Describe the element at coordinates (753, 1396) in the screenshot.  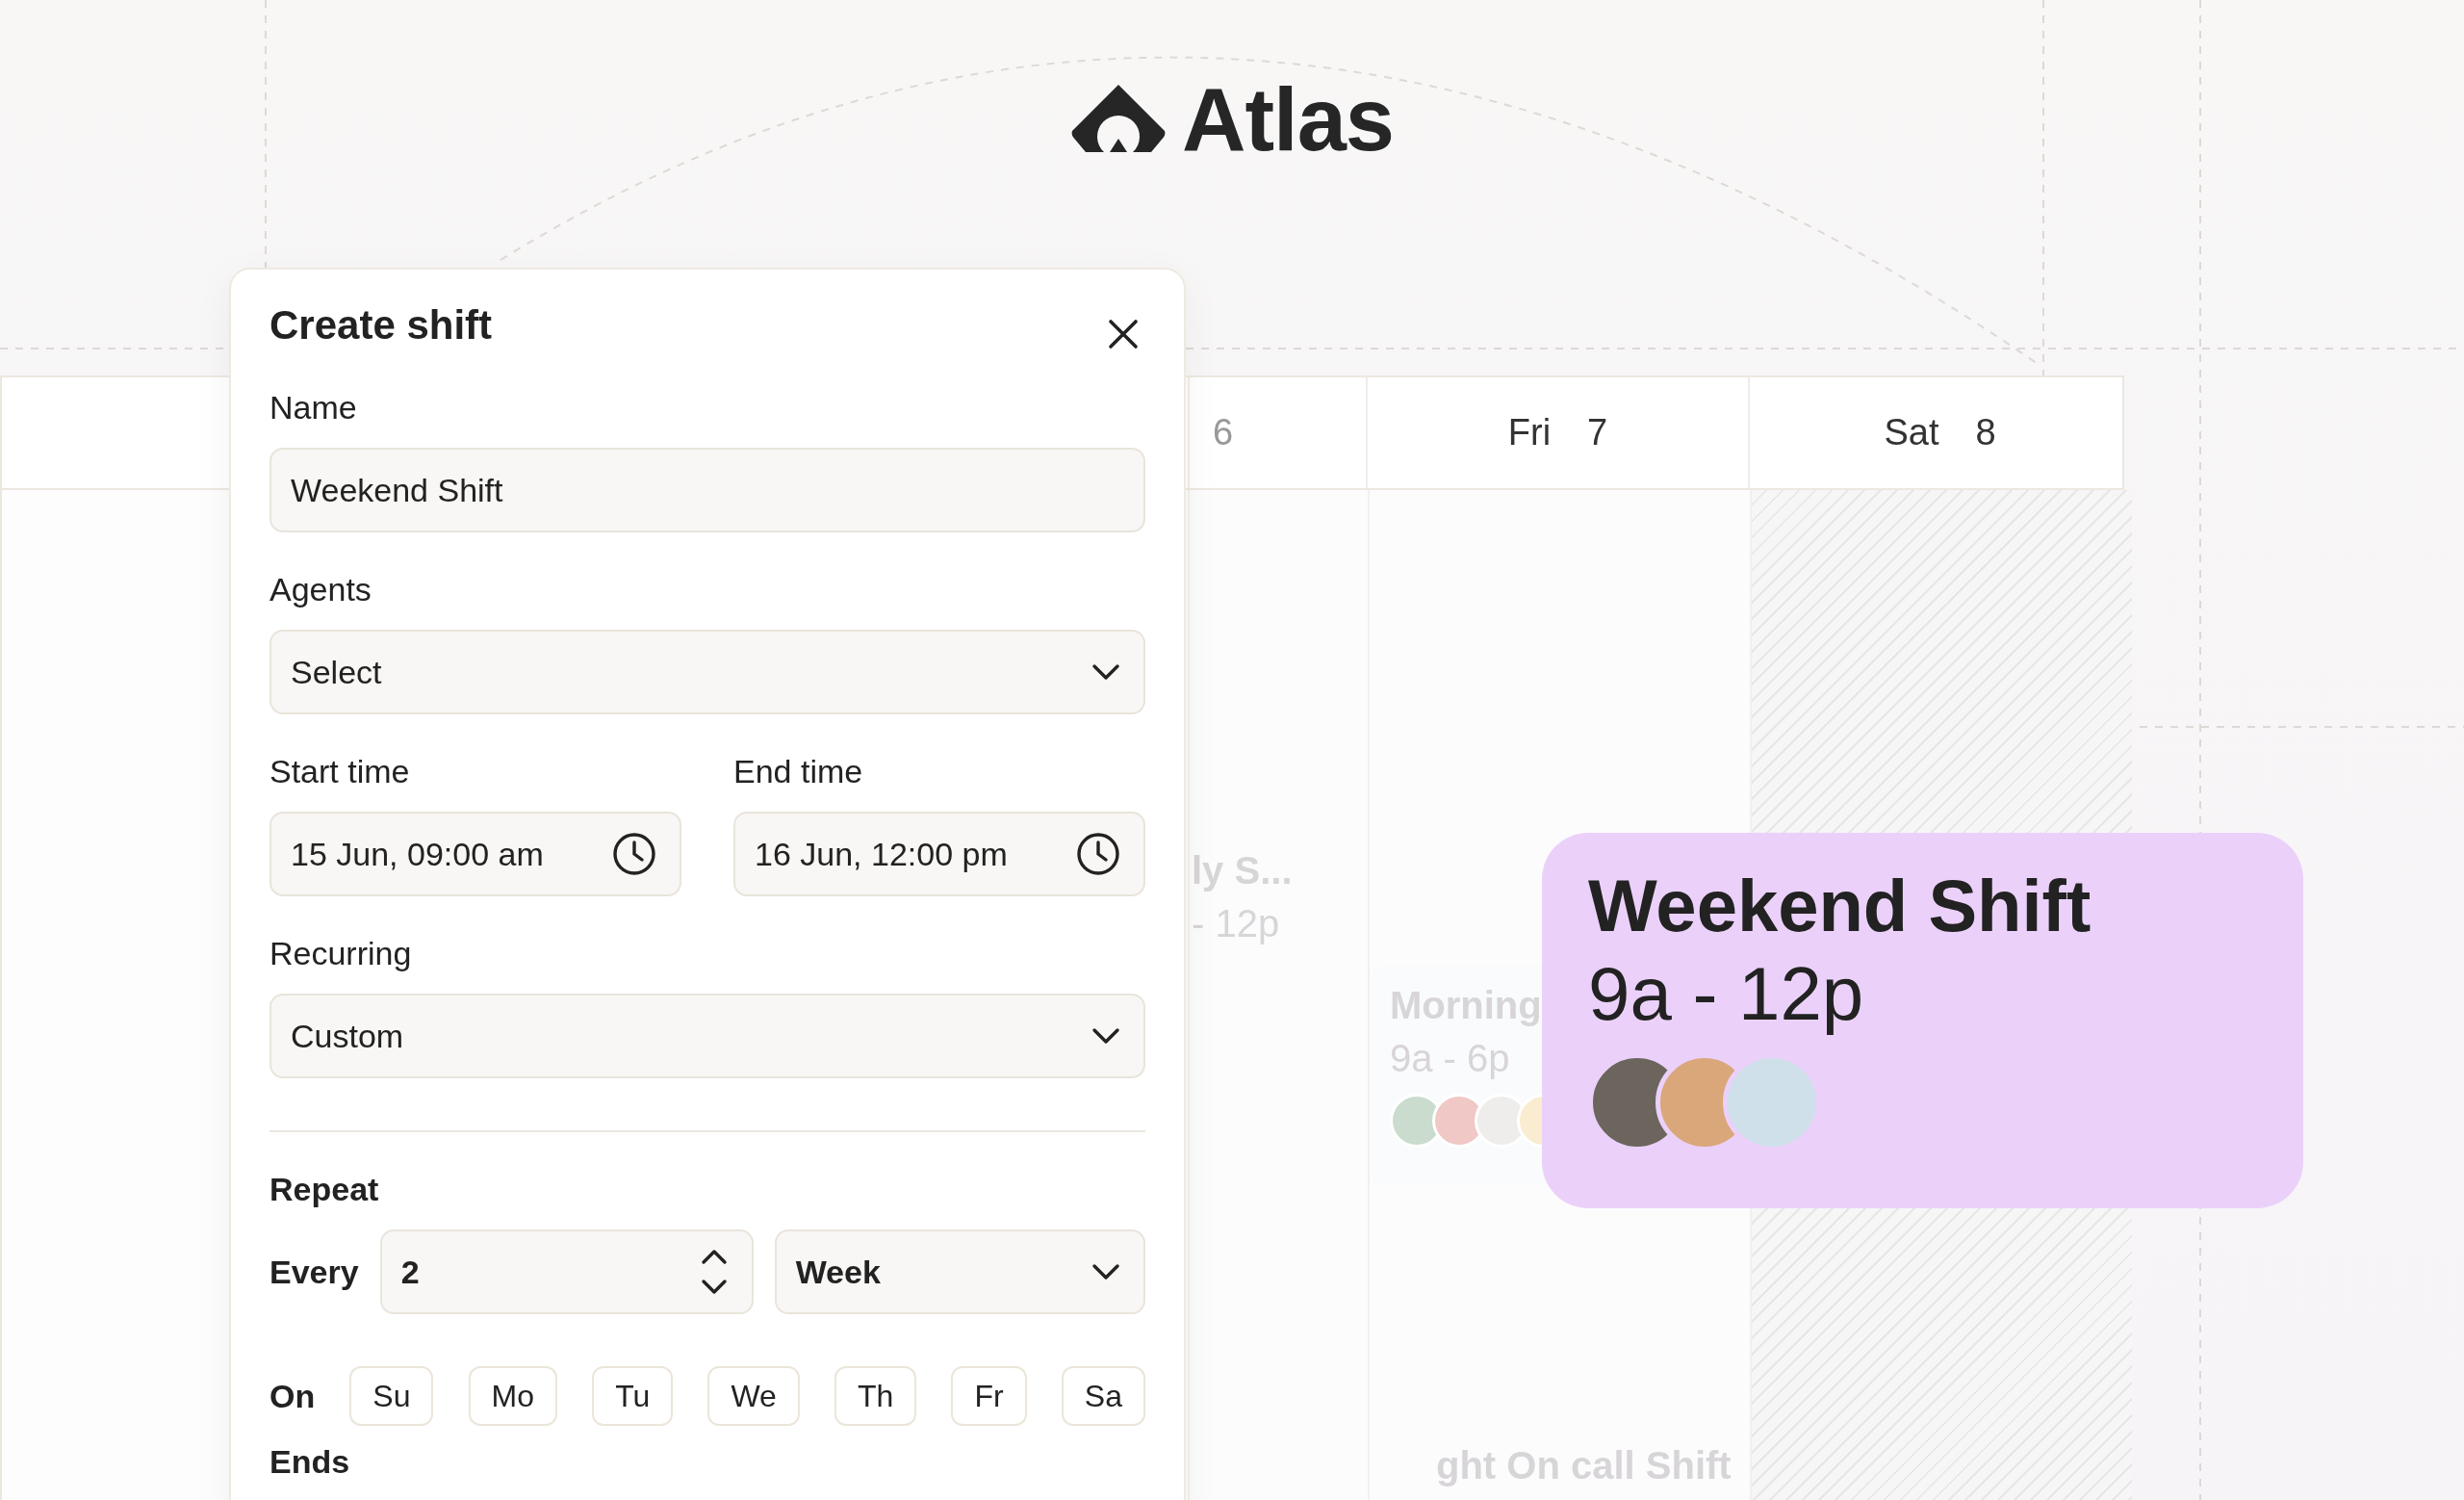
I see `weekday-toggle: We` at that location.